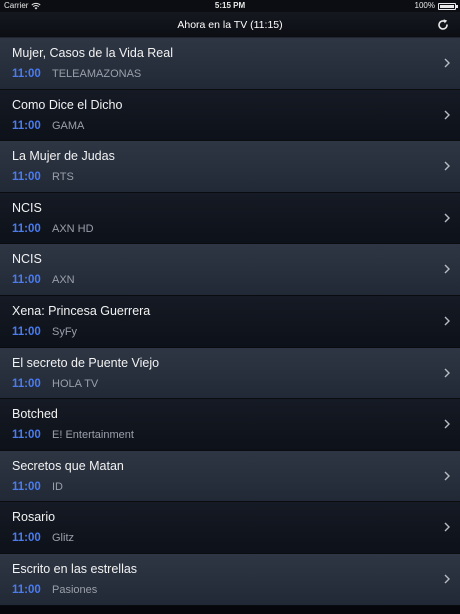 This screenshot has height=614, width=460. What do you see at coordinates (75, 383) in the screenshot?
I see `program-channel: HOLA TV` at bounding box center [75, 383].